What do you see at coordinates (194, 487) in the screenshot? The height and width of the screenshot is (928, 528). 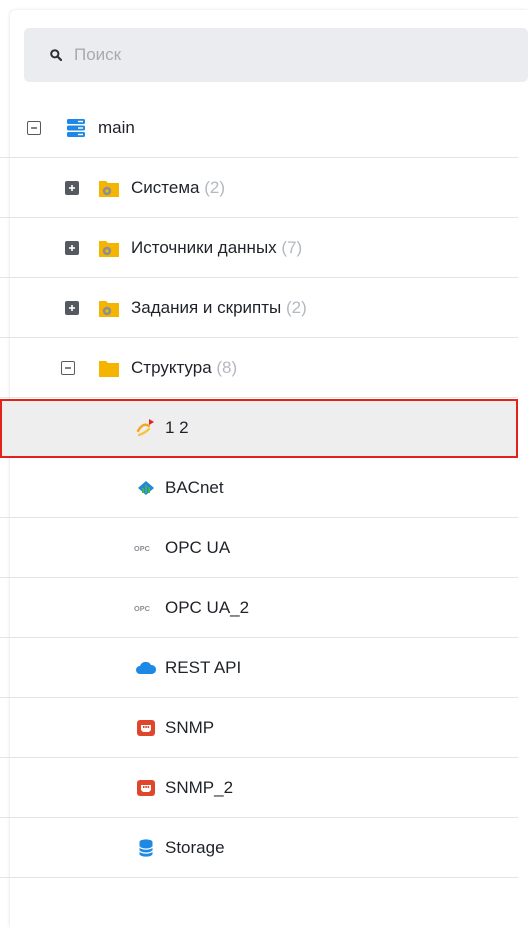 I see `tree-node-label: BACnet` at bounding box center [194, 487].